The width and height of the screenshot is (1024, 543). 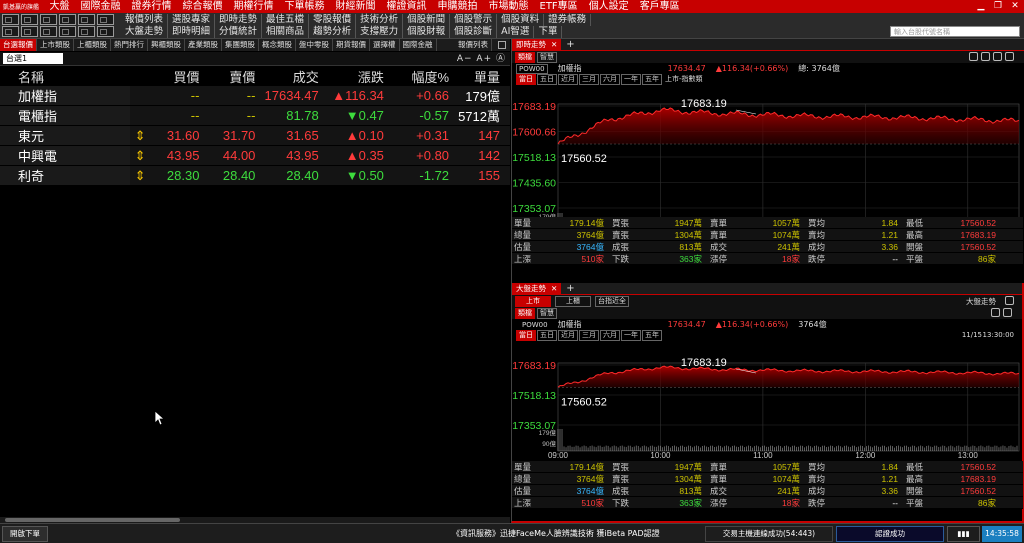 What do you see at coordinates (333, 20) in the screenshot?
I see `toolbar-button: 零股報價` at bounding box center [333, 20].